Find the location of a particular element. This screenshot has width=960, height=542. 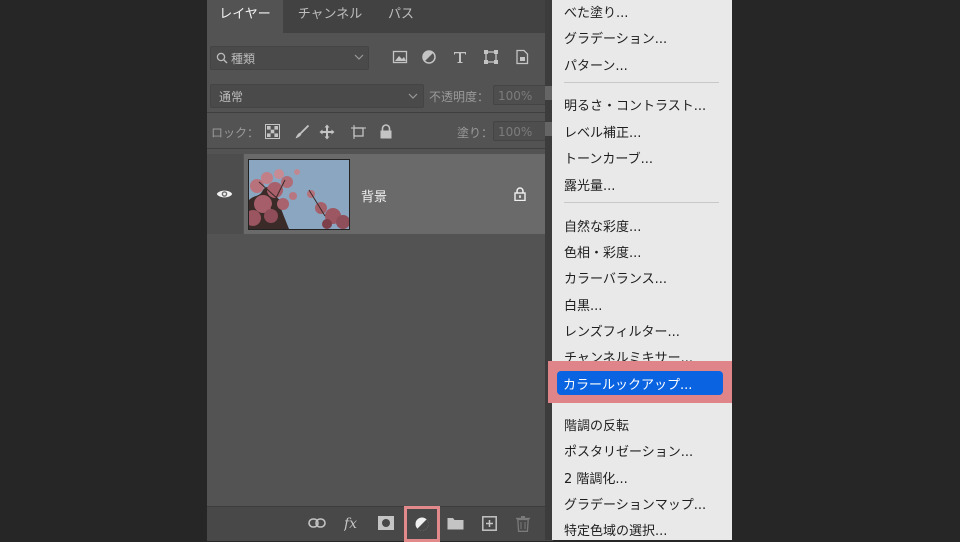

layer-thumbnail is located at coordinates (299, 194).